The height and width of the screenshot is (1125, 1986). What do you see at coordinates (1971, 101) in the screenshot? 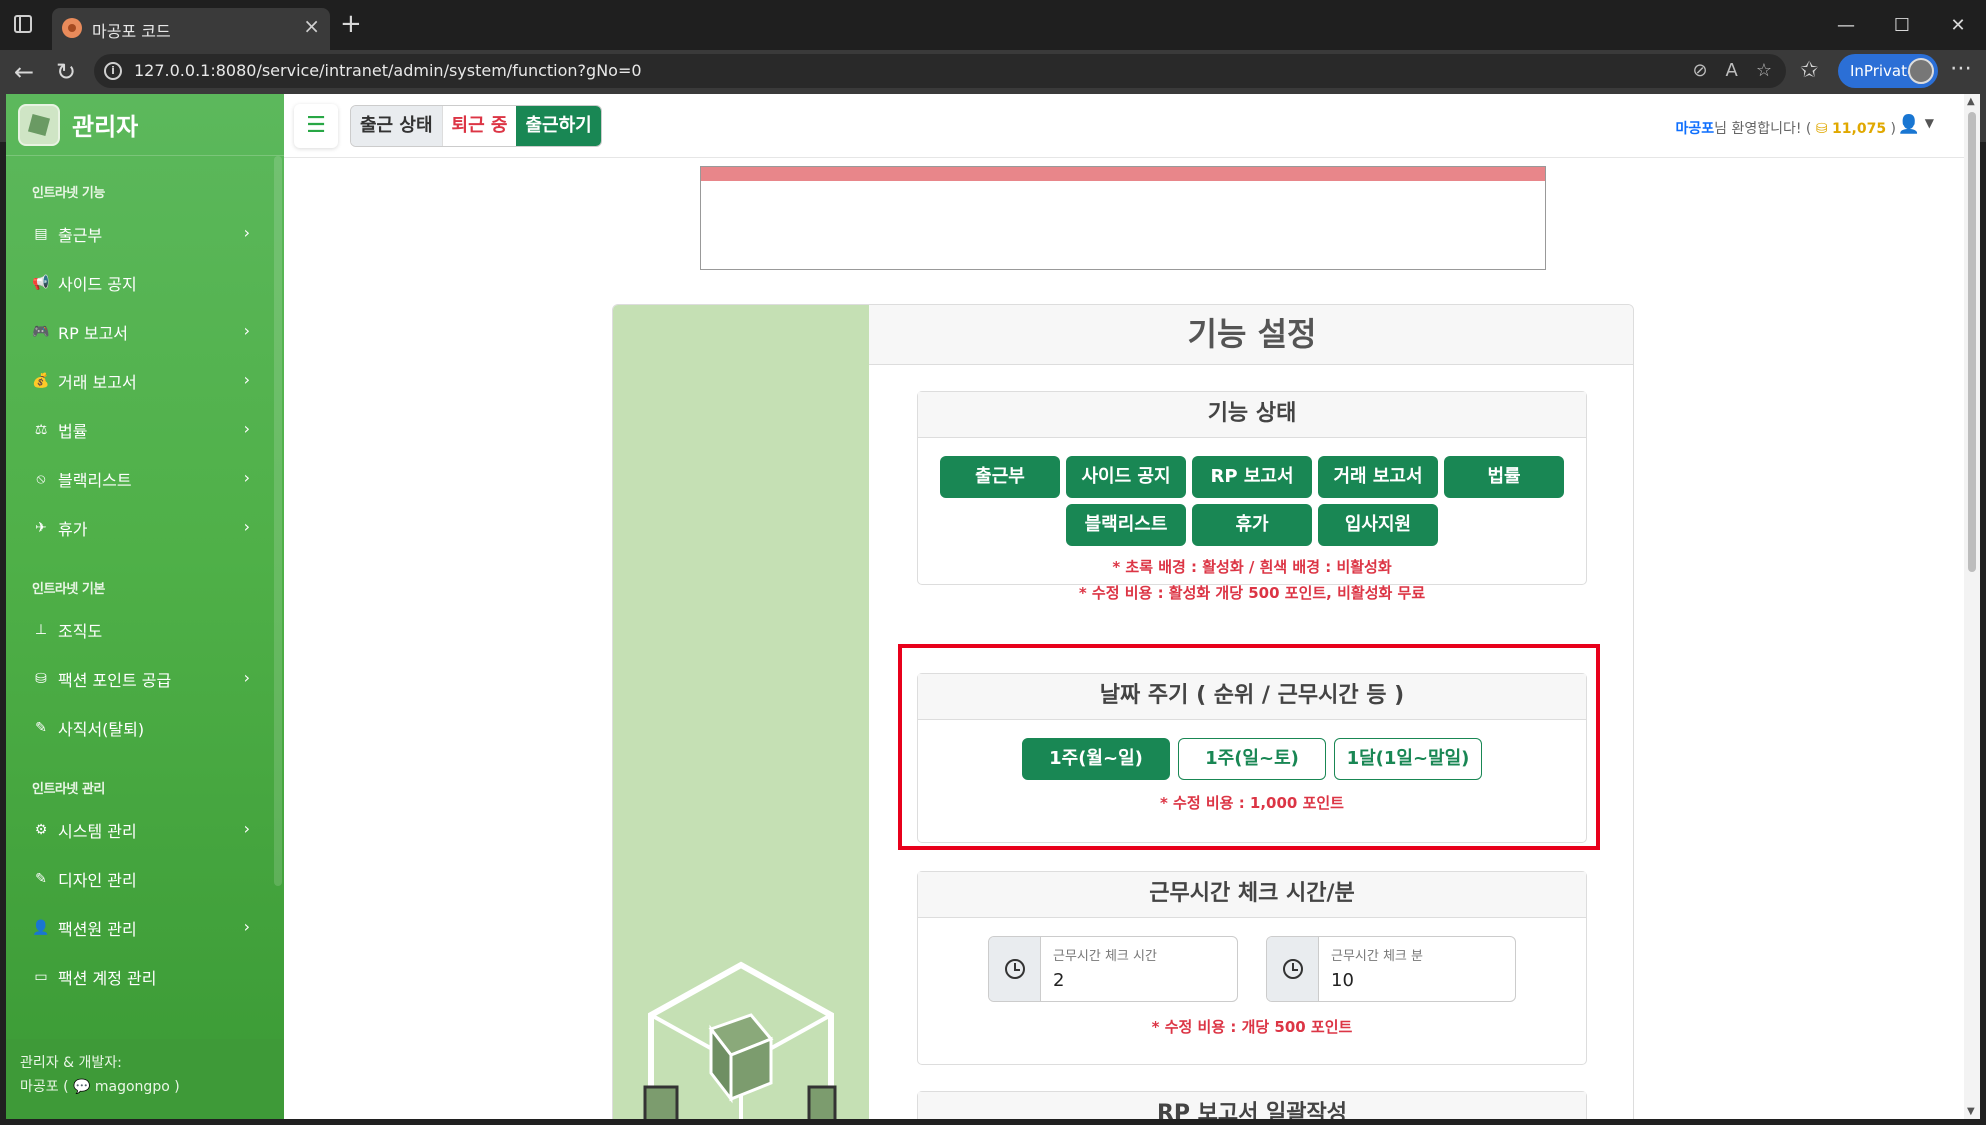
I see `scroll-up-icon: ▲` at bounding box center [1971, 101].